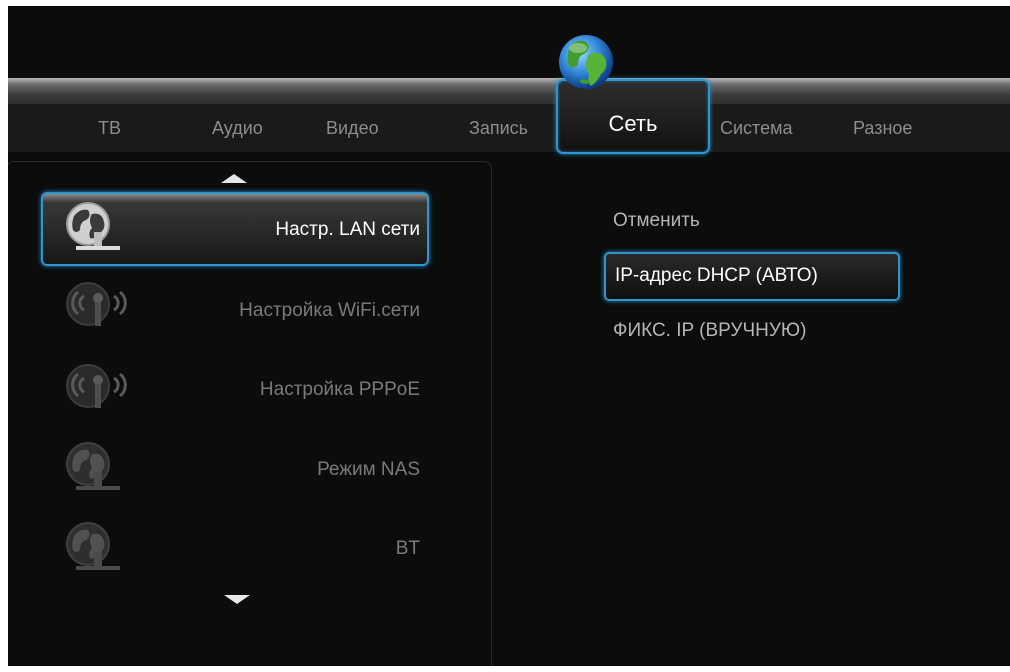 This screenshot has width=1010, height=672. I want to click on scroll-down-arrow-icon, so click(237, 599).